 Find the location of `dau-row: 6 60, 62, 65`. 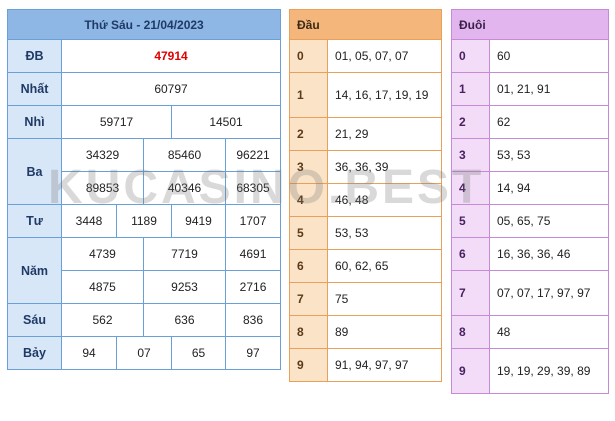

dau-row: 6 60, 62, 65 is located at coordinates (366, 266).